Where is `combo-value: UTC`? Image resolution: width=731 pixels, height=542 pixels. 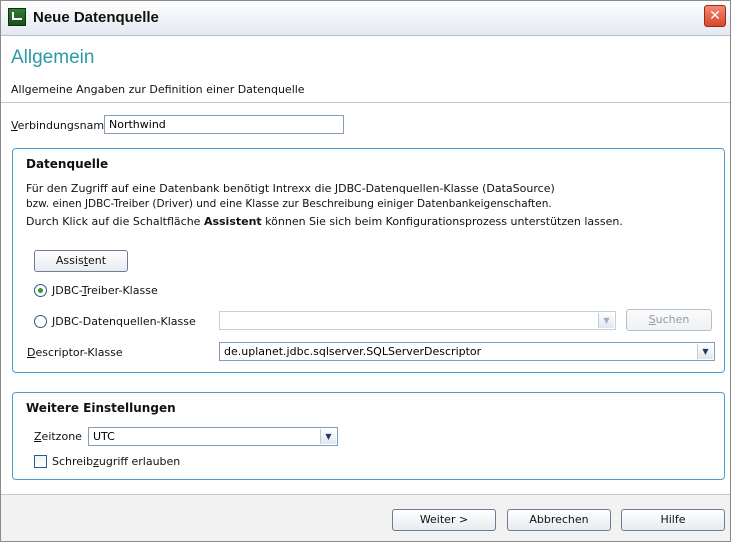
combo-value: UTC is located at coordinates (104, 436).